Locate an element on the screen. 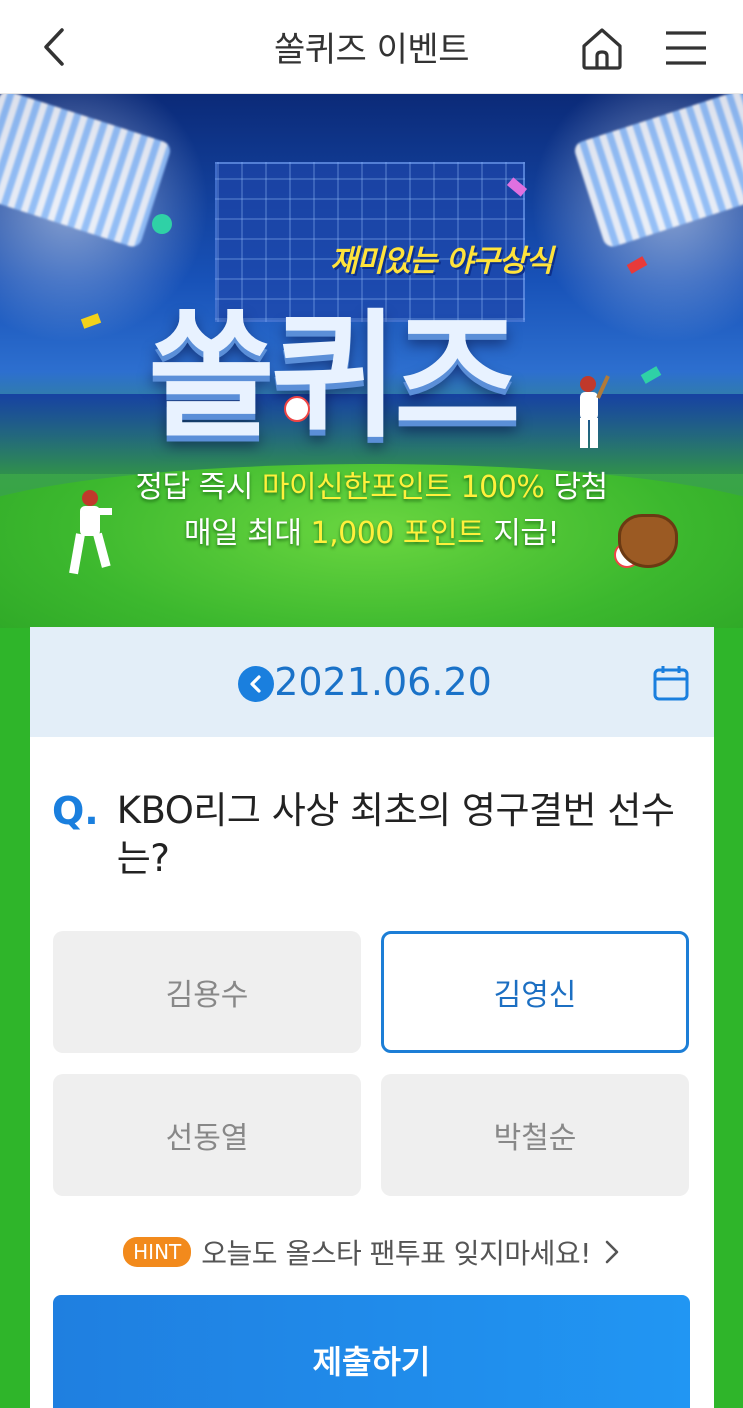  promo-highlight: 1,000 포인트 is located at coordinates (397, 533).